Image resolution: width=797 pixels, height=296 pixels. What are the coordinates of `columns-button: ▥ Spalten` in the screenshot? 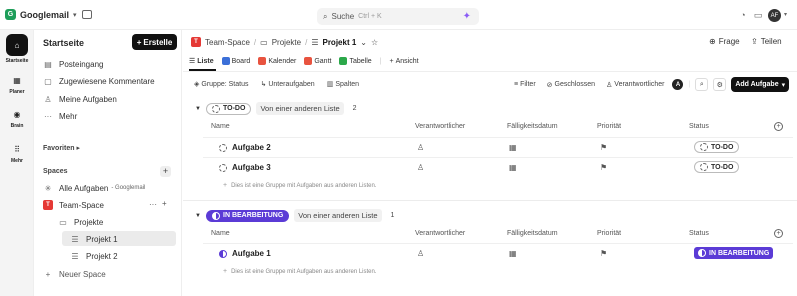 It's located at (343, 84).